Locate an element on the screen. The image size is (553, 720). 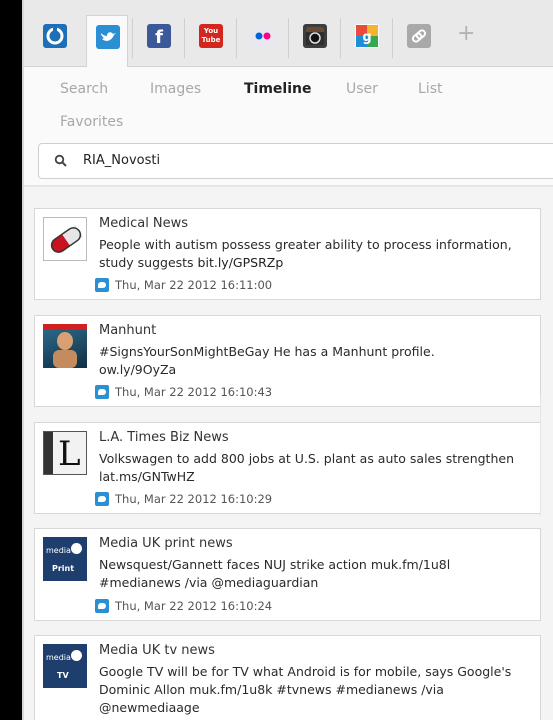
youtube-icon: You Tube is located at coordinates (211, 36).